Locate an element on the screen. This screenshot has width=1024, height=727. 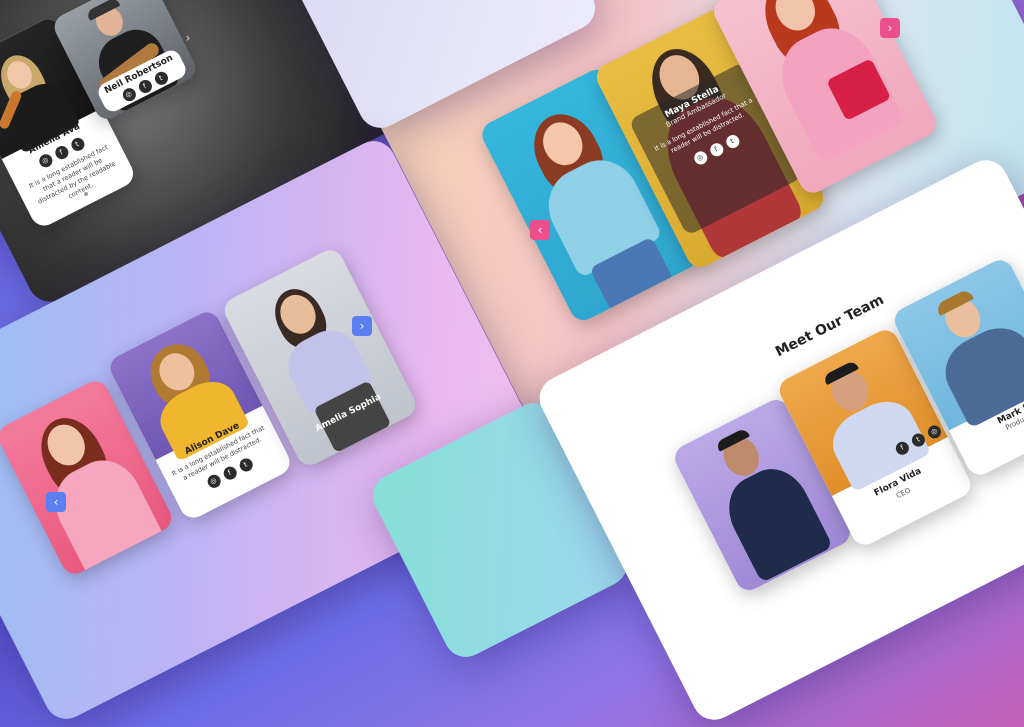
slider-dots is located at coordinates (84, 194).